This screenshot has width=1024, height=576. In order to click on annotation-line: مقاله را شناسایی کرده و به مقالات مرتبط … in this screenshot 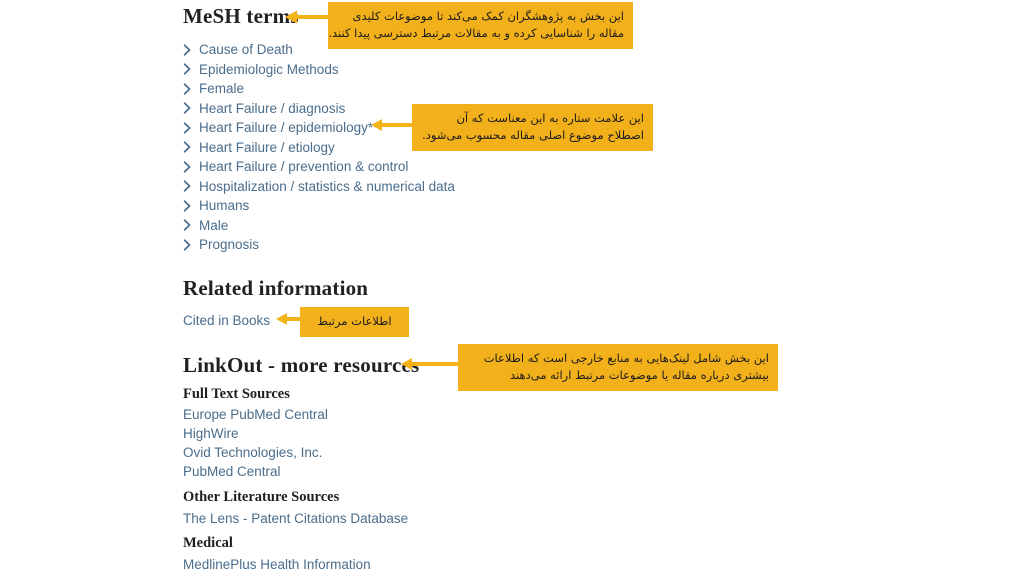, I will do `click(476, 33)`.